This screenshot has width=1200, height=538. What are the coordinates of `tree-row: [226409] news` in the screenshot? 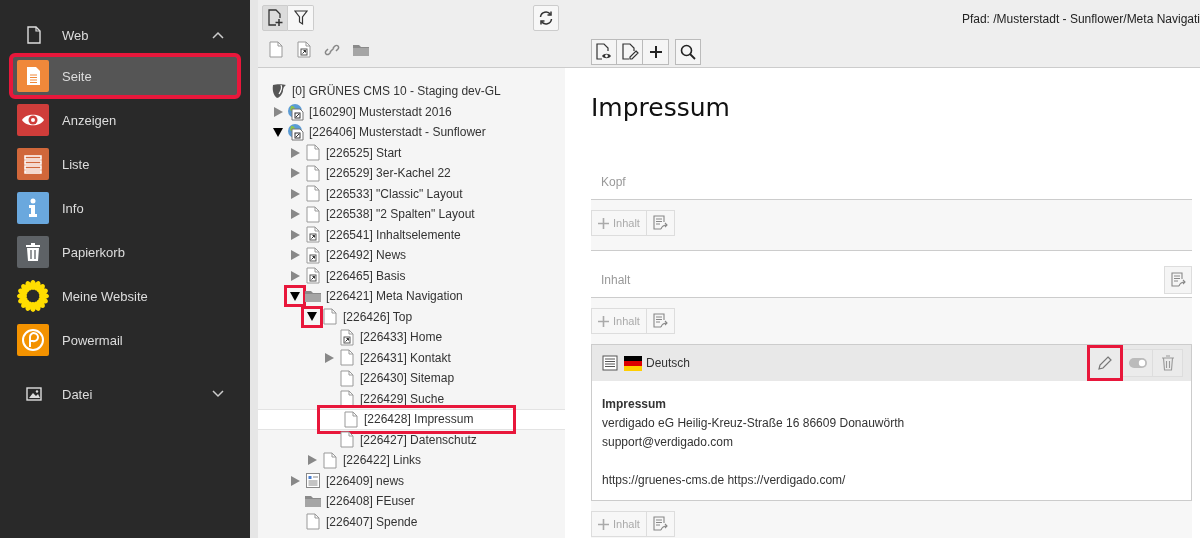 It's located at (411, 480).